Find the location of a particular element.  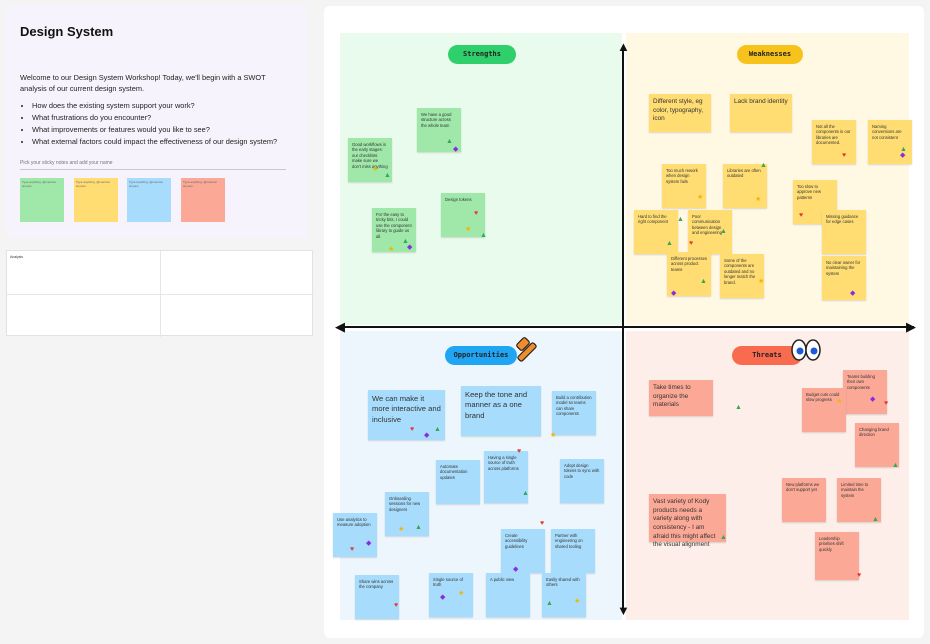

sticky-note: Onboarding sessions for new designers is located at coordinates (407, 514).